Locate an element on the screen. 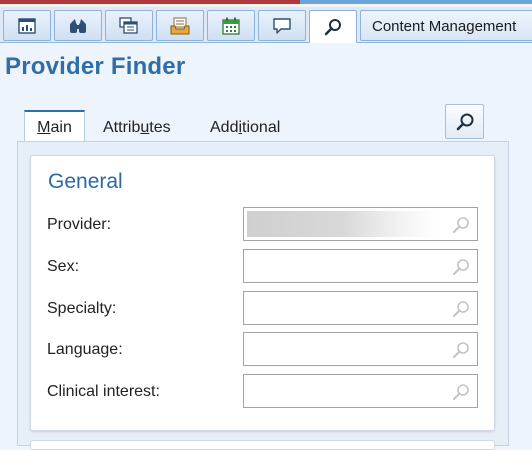 The height and width of the screenshot is (450, 532). accent-stripe-blue is located at coordinates (416, 2).